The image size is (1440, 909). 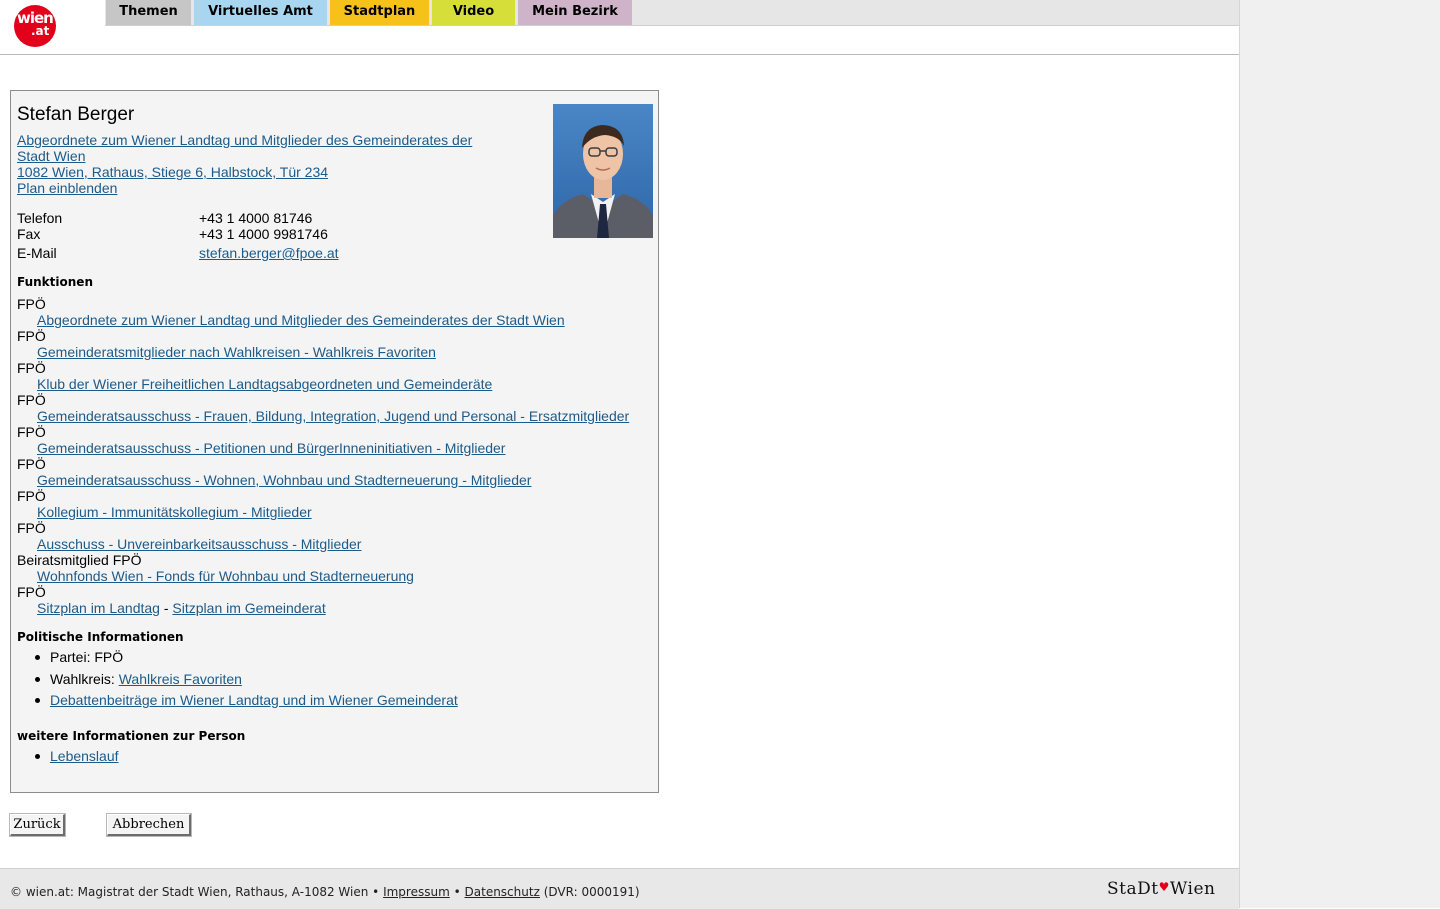 What do you see at coordinates (40, 31) in the screenshot?
I see `logo-text-at: .at` at bounding box center [40, 31].